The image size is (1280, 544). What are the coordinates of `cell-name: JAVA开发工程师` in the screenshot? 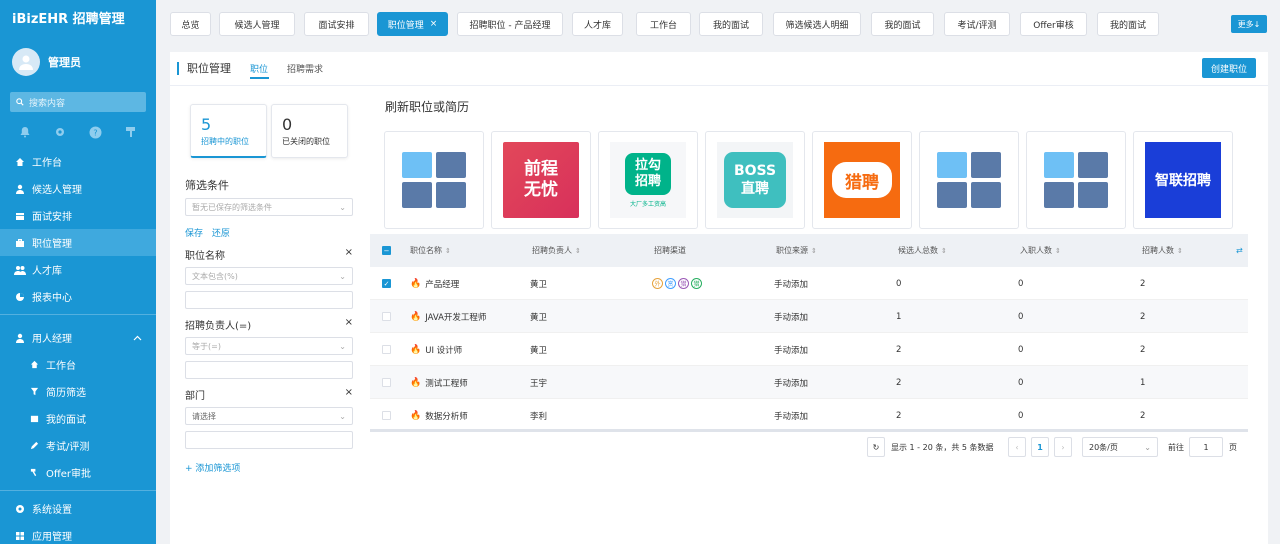 It's located at (455, 317).